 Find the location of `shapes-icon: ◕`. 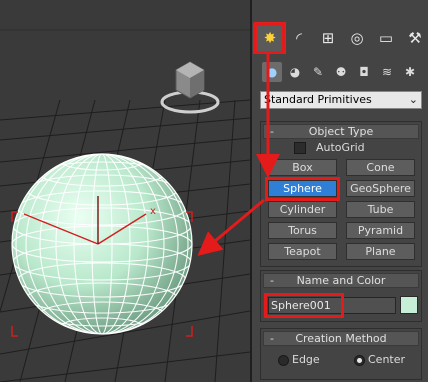

shapes-icon: ◕ is located at coordinates (295, 72).